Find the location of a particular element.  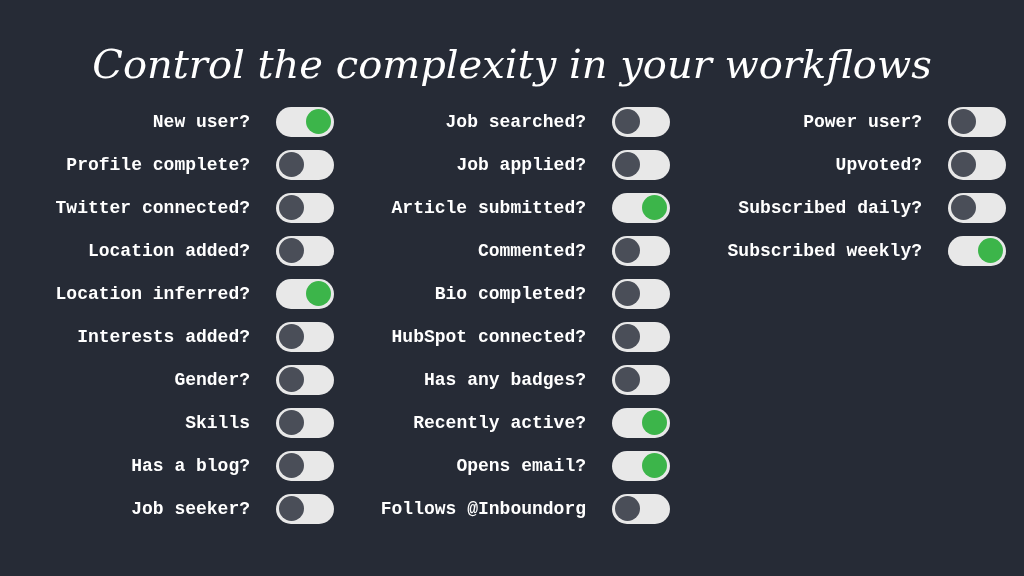

toggle-label: Upvoted? is located at coordinates (878, 164).